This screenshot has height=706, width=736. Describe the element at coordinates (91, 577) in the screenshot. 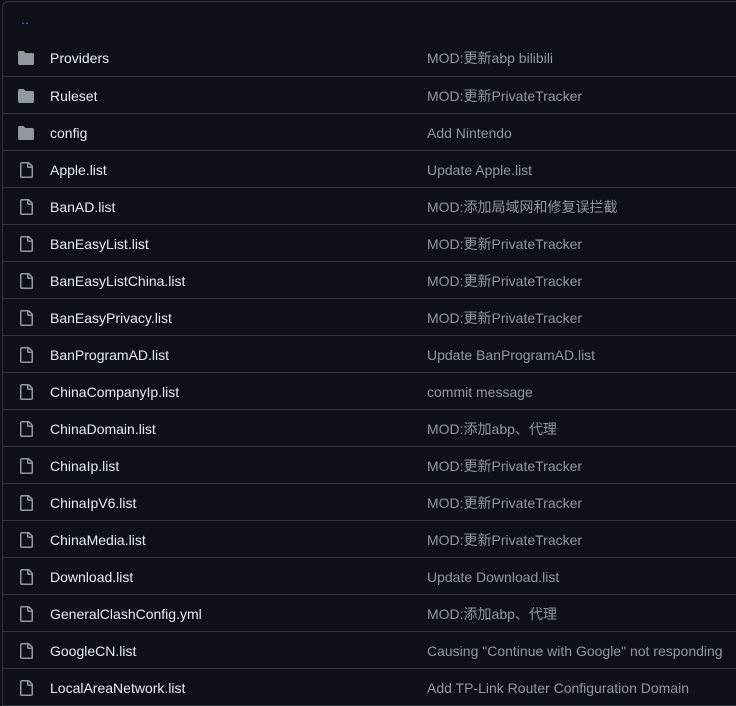

I see `file-name-link: Download.list` at that location.